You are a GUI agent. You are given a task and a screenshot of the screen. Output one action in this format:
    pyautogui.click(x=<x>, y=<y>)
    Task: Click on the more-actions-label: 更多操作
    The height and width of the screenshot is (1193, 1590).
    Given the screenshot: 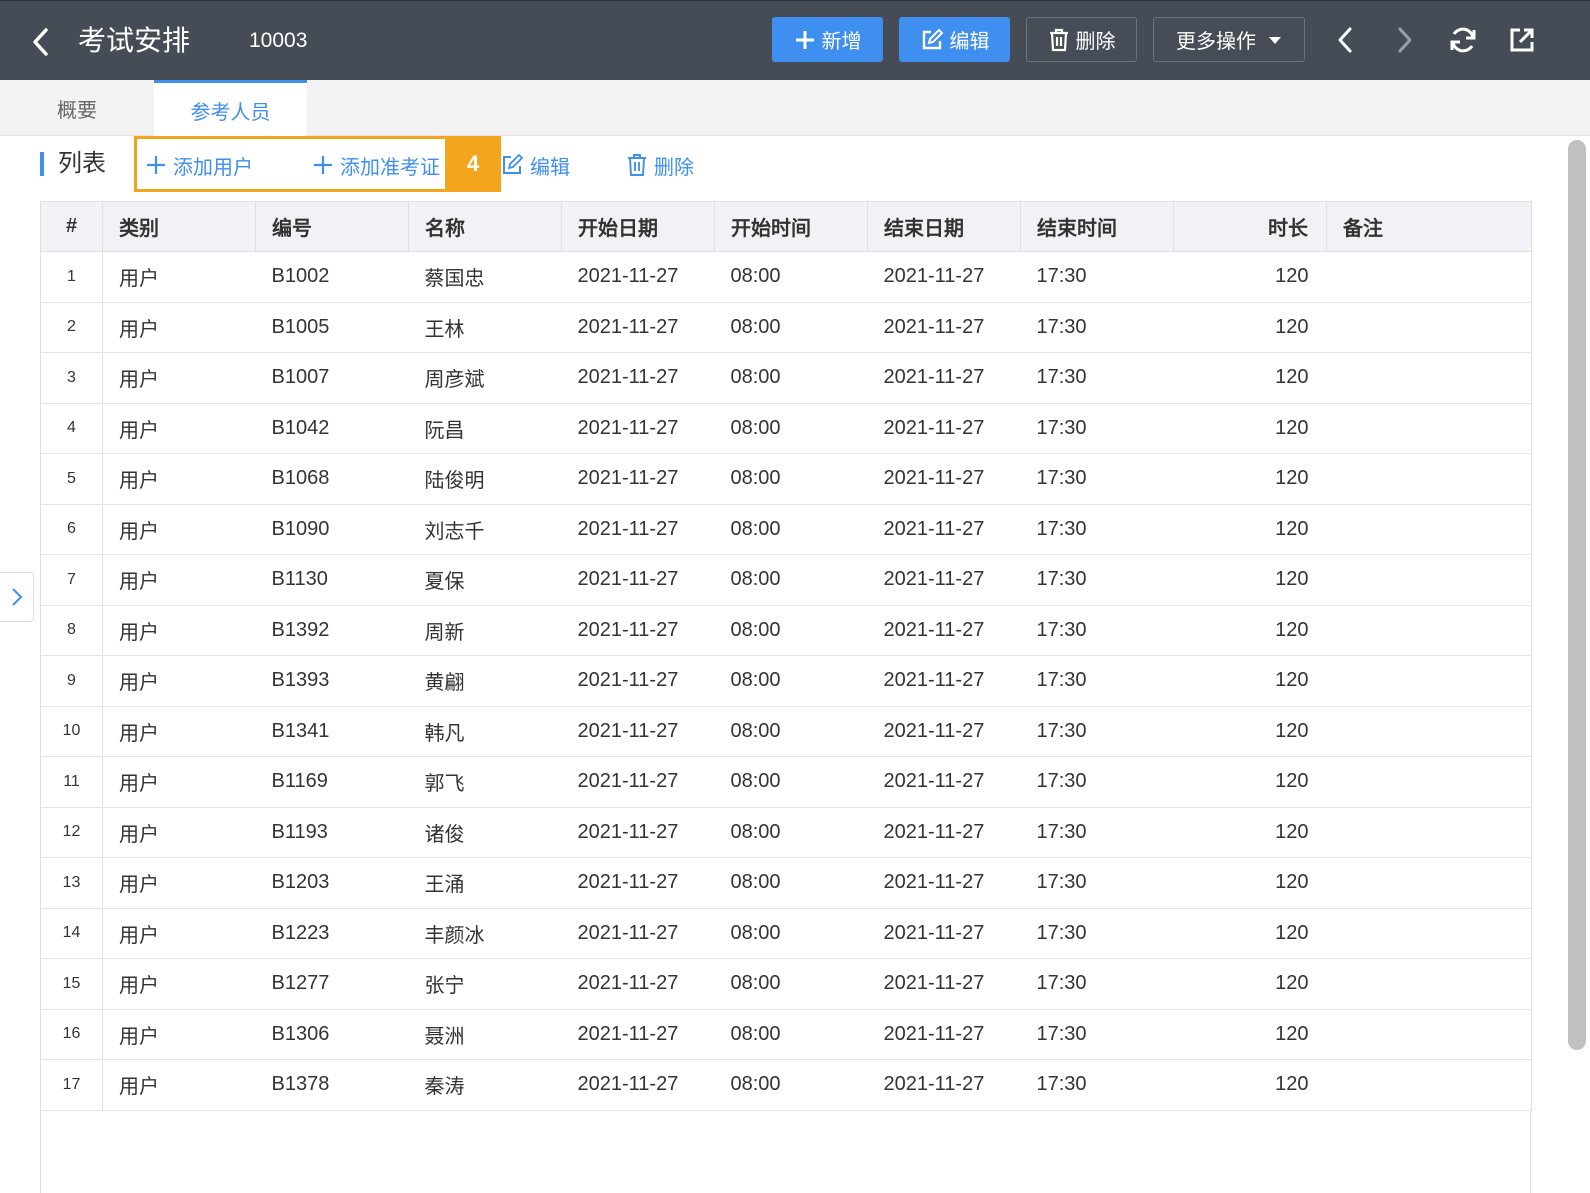 What is the action you would take?
    pyautogui.click(x=1216, y=42)
    